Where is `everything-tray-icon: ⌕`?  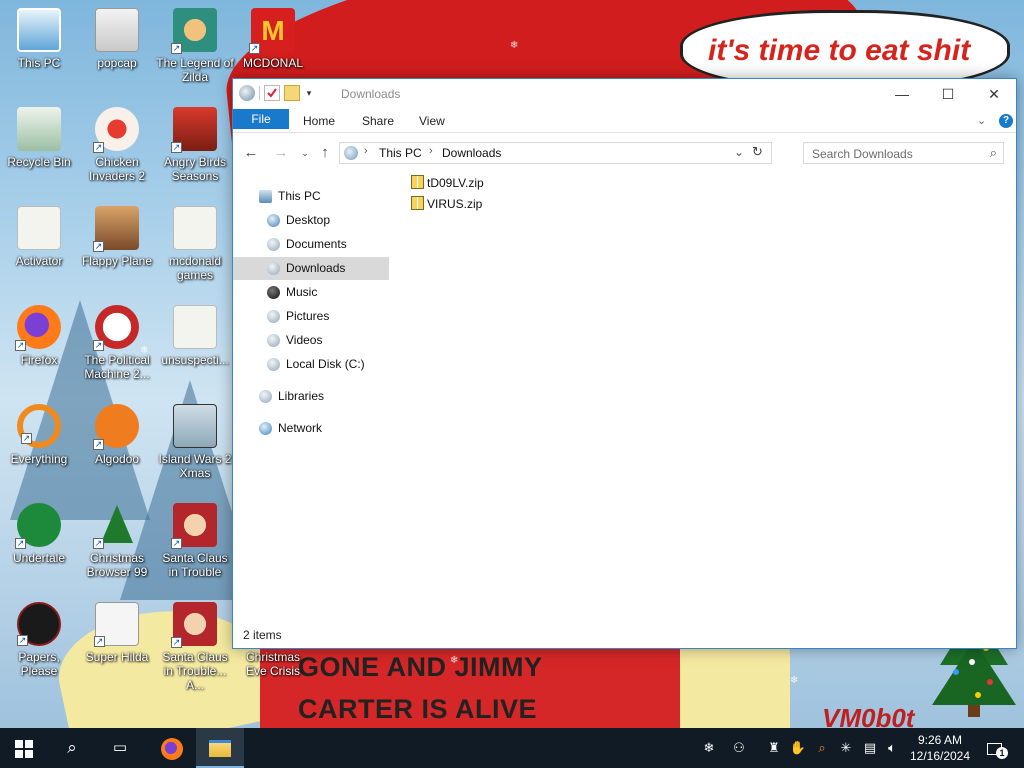 everything-tray-icon: ⌕ is located at coordinates (822, 748).